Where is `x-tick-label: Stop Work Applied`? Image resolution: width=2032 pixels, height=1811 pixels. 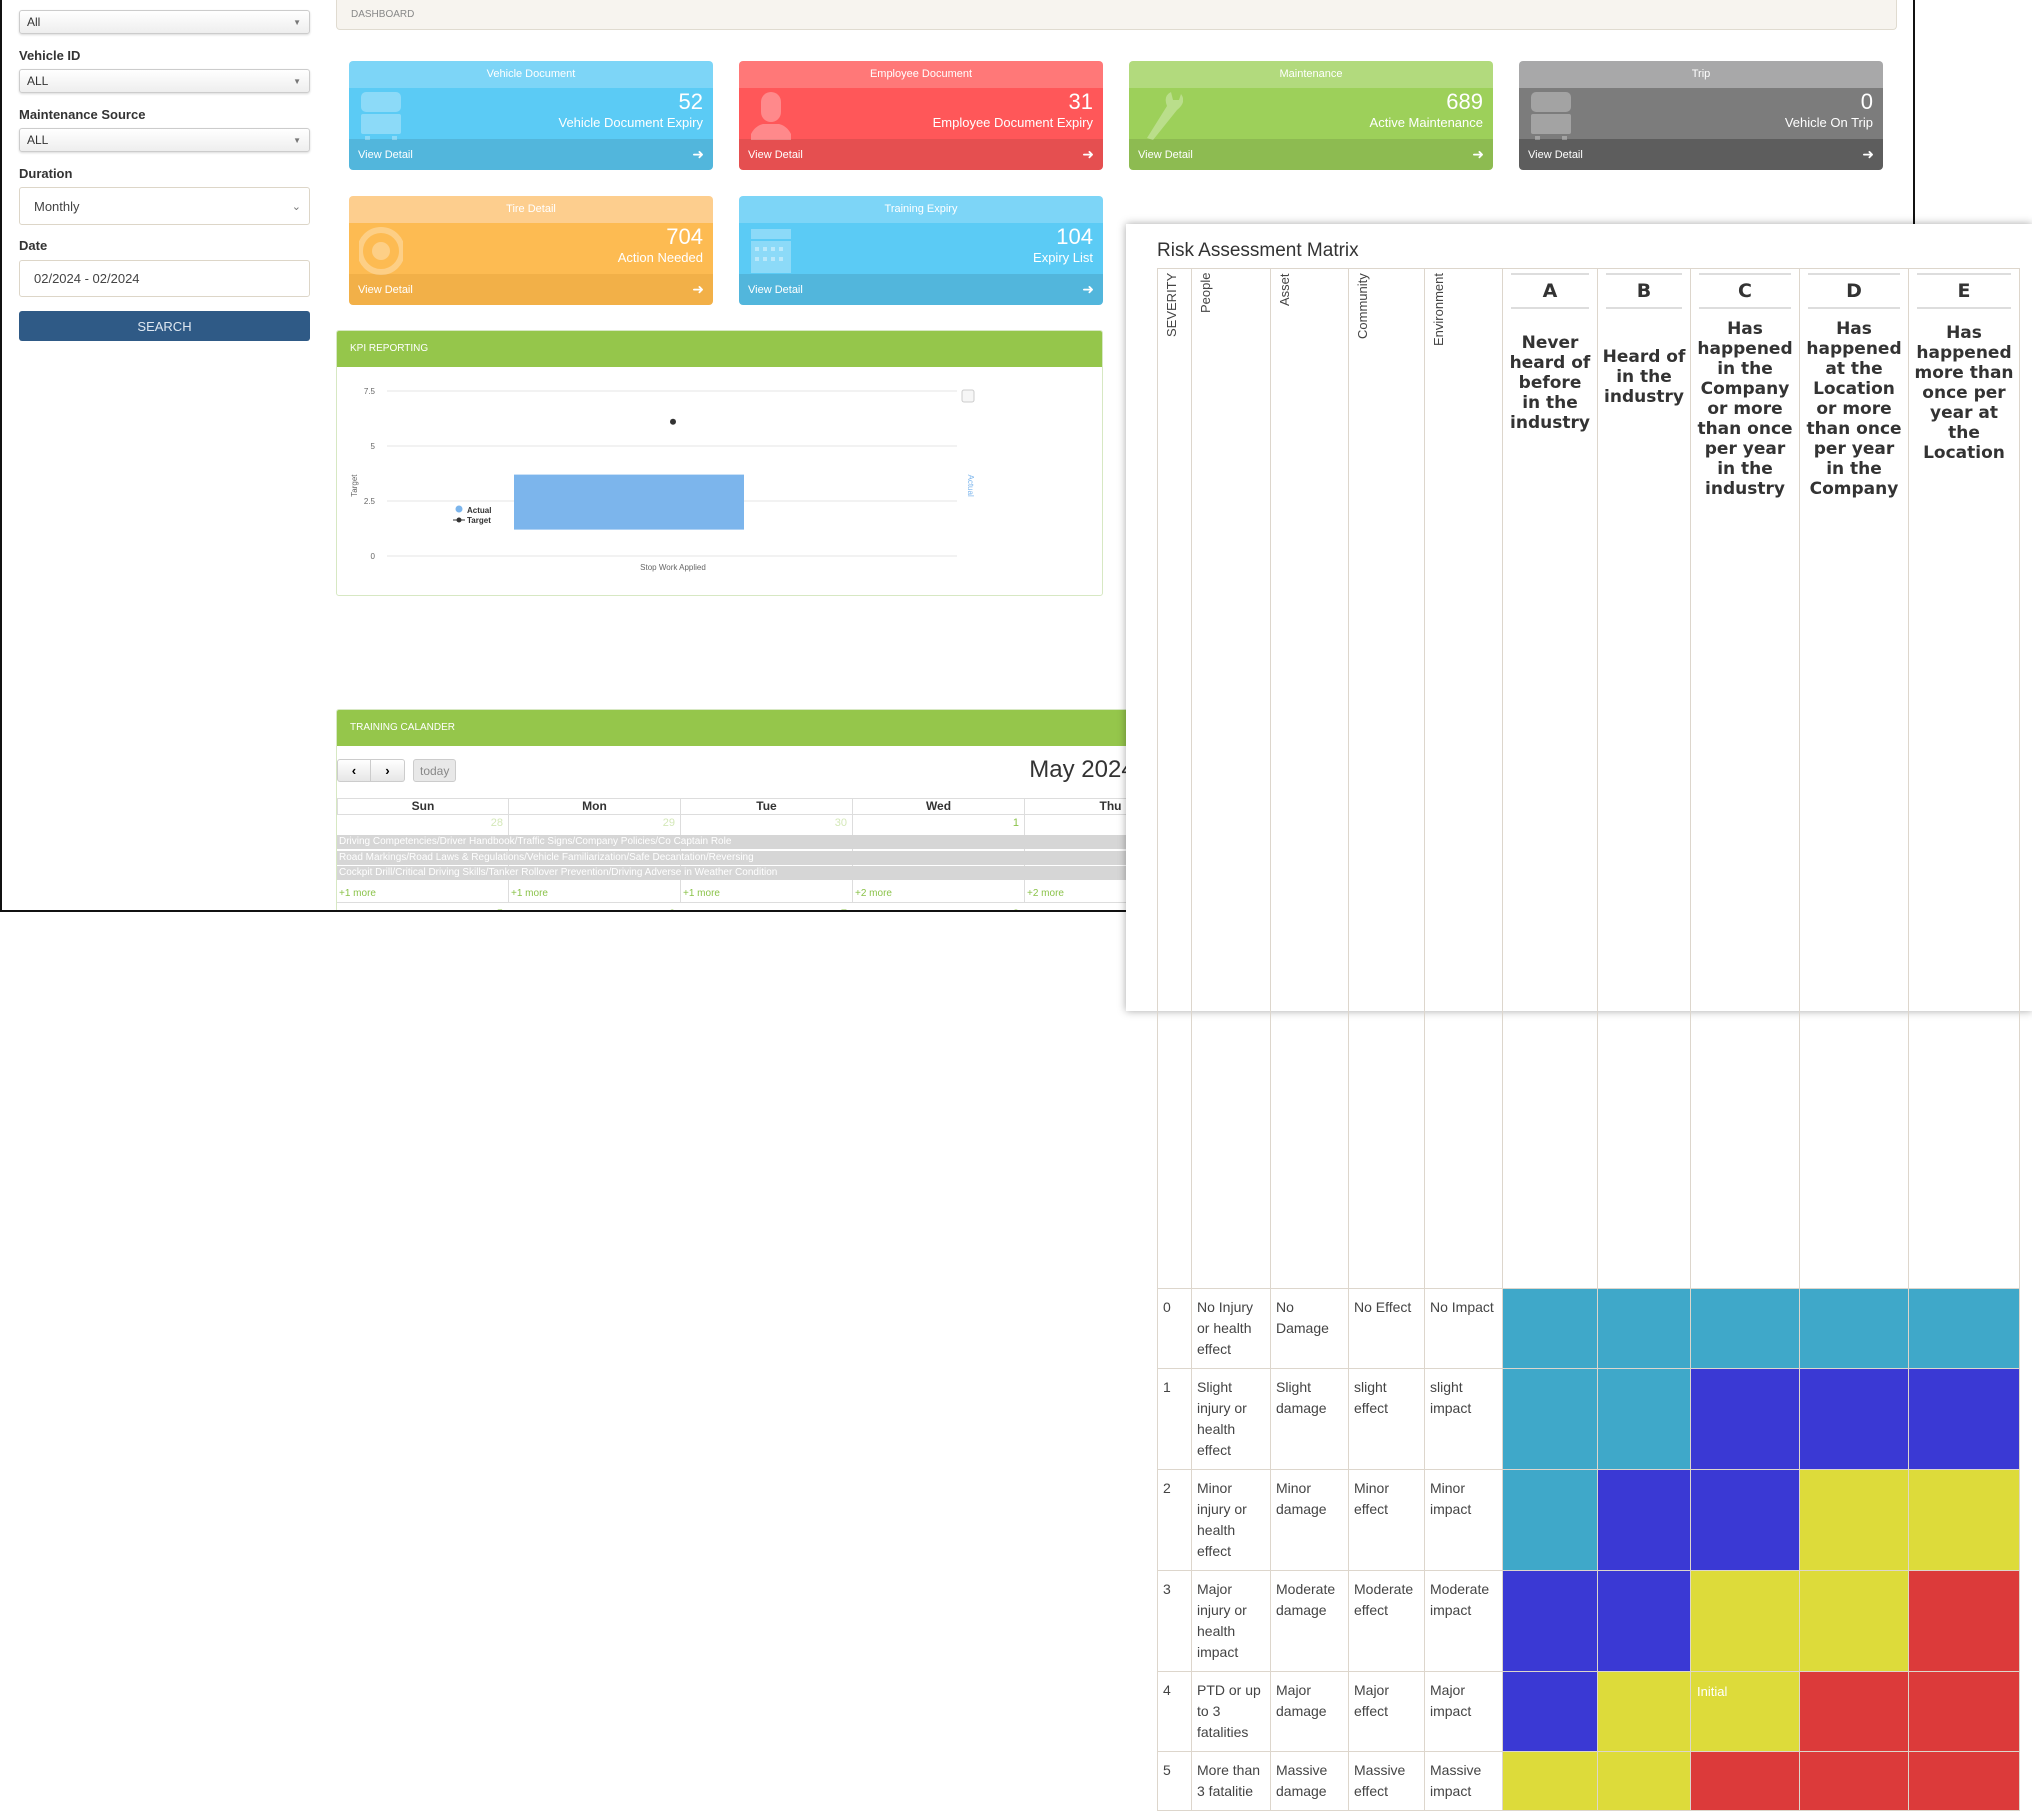
x-tick-label: Stop Work Applied is located at coordinates (673, 567).